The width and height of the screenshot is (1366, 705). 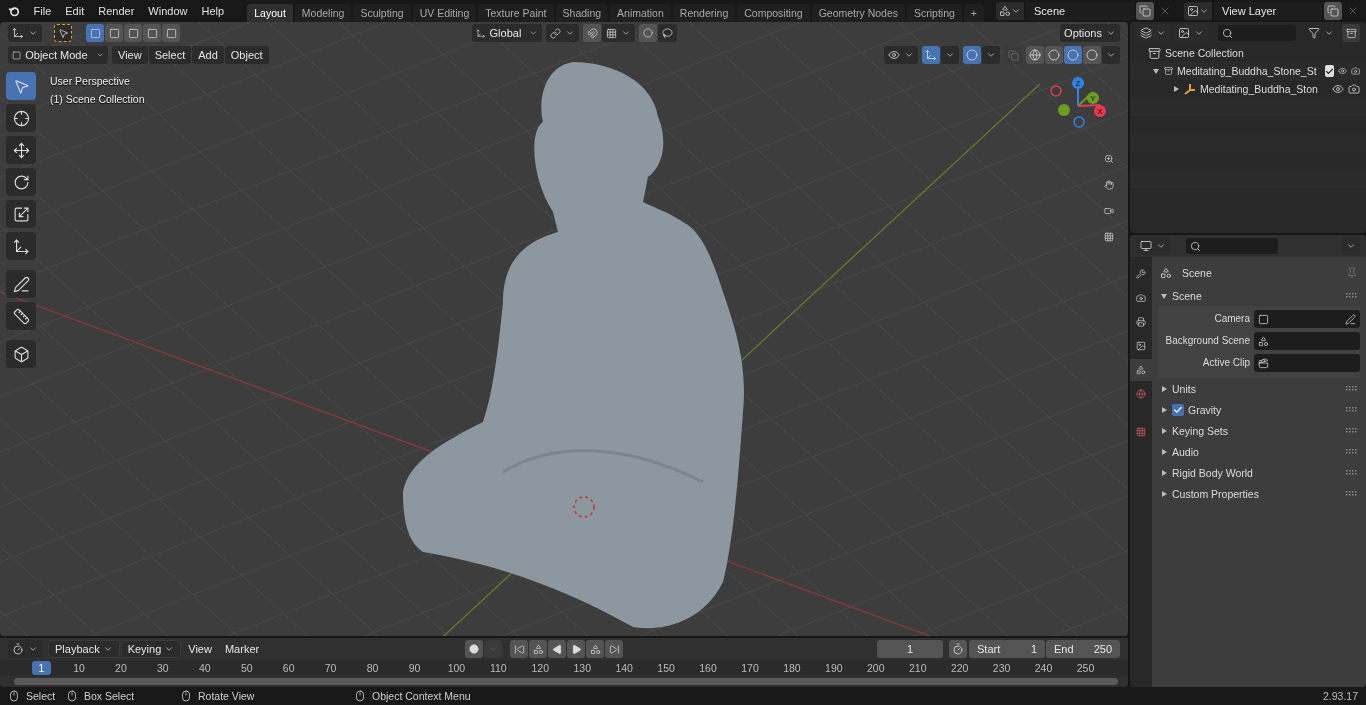 I want to click on play-button, so click(x=576, y=649).